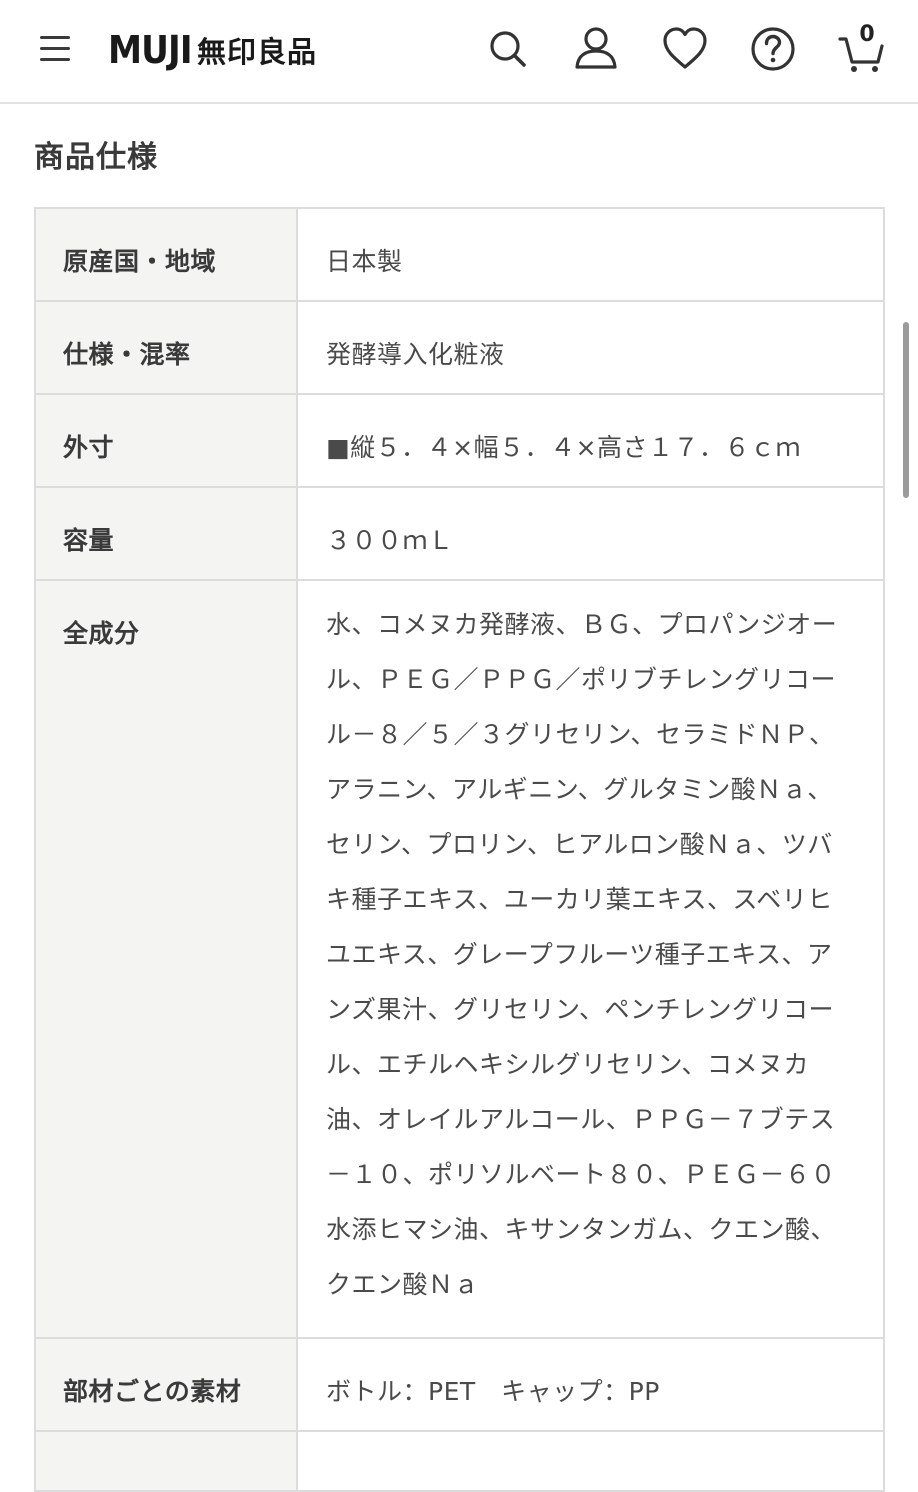 Image resolution: width=918 pixels, height=1492 pixels. I want to click on logo-text-jp: 無印良品, so click(256, 52).